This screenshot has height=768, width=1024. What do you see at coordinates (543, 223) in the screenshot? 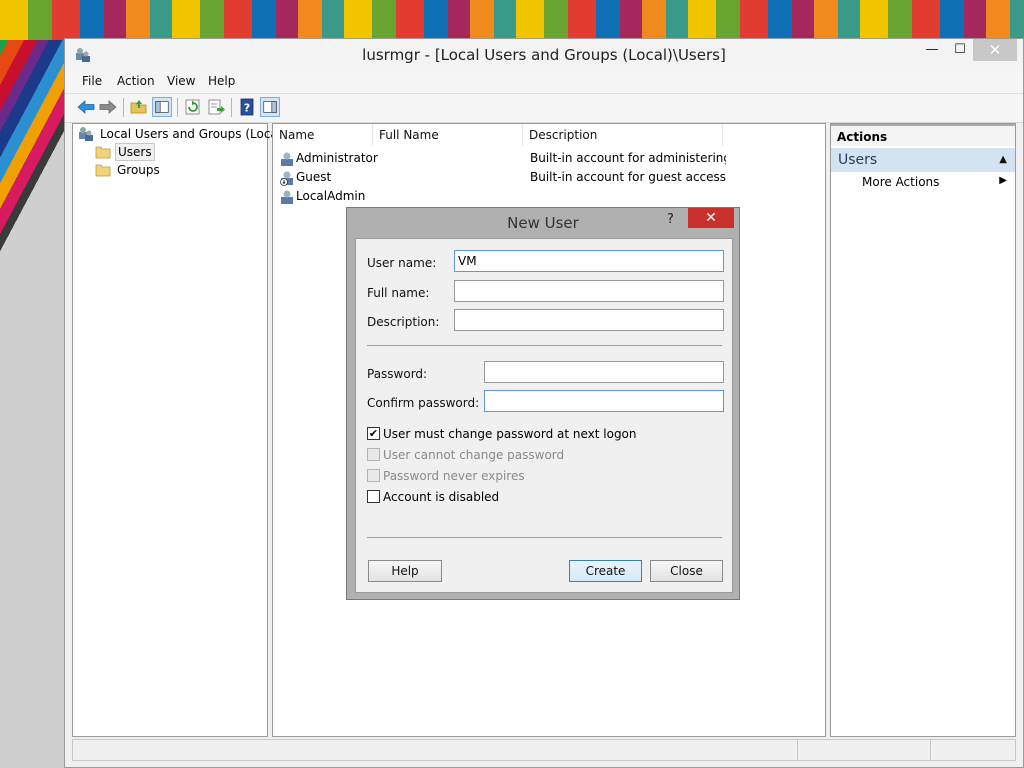
I see `dialog-title: New User` at bounding box center [543, 223].